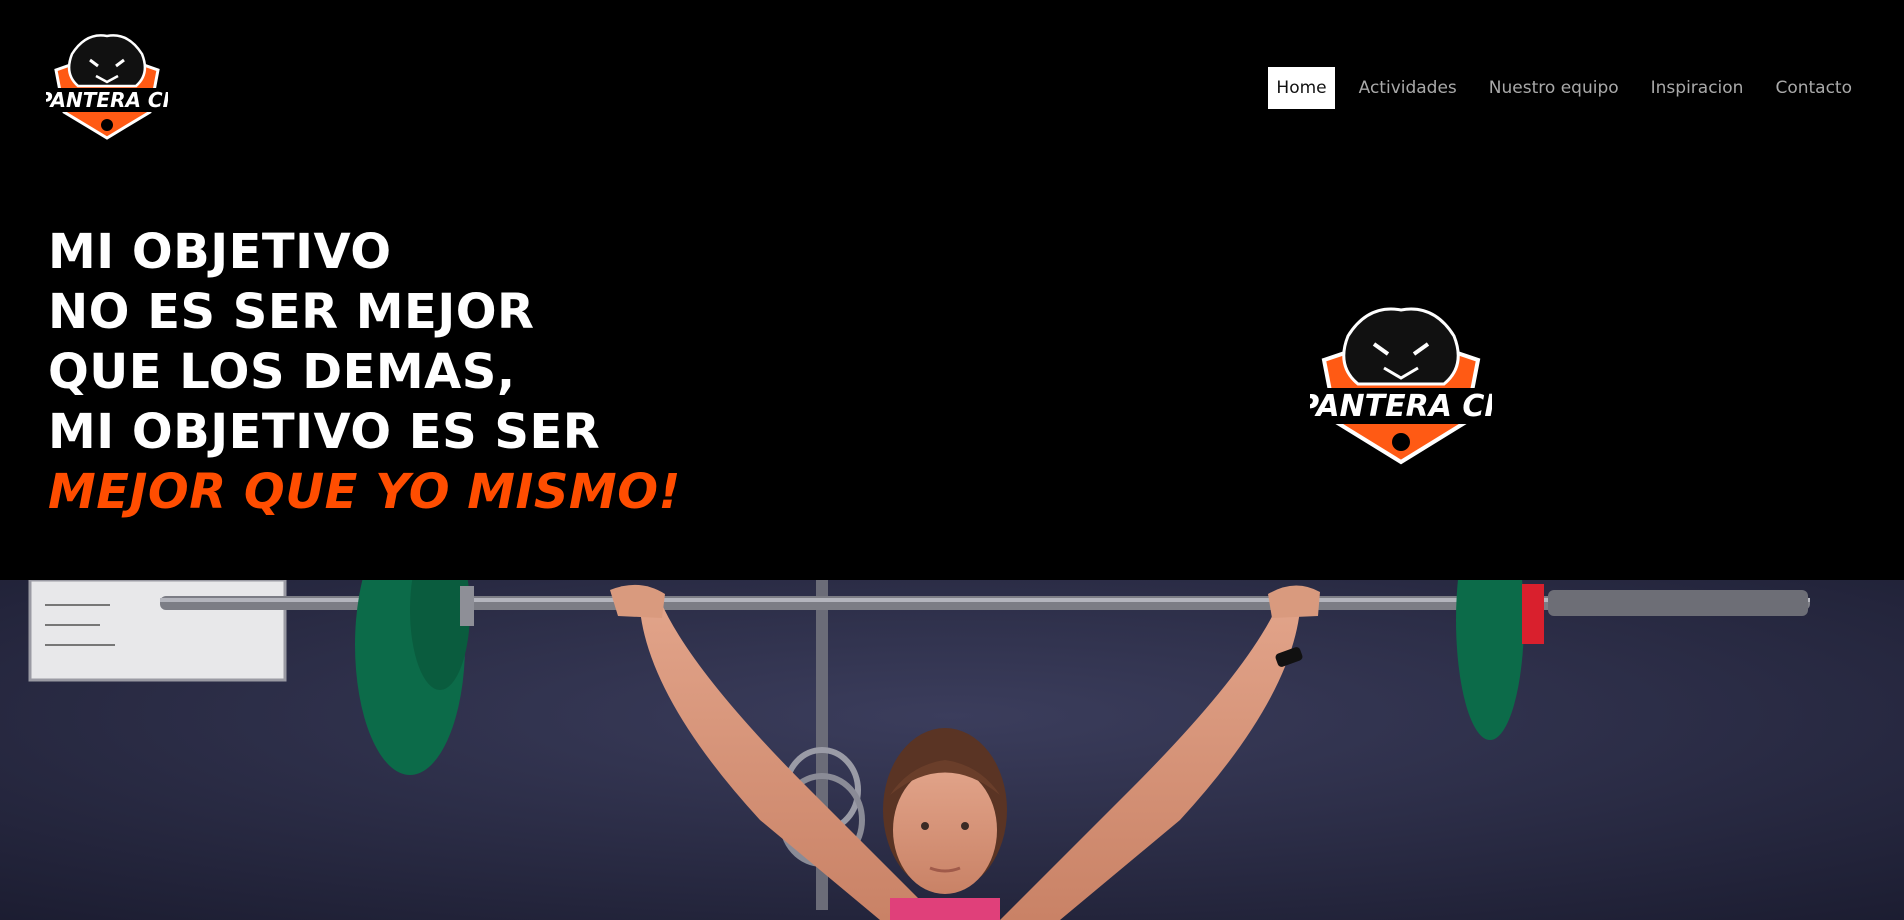  Describe the element at coordinates (107, 86) in the screenshot. I see `pantera-logo: PANTERA CF` at that location.